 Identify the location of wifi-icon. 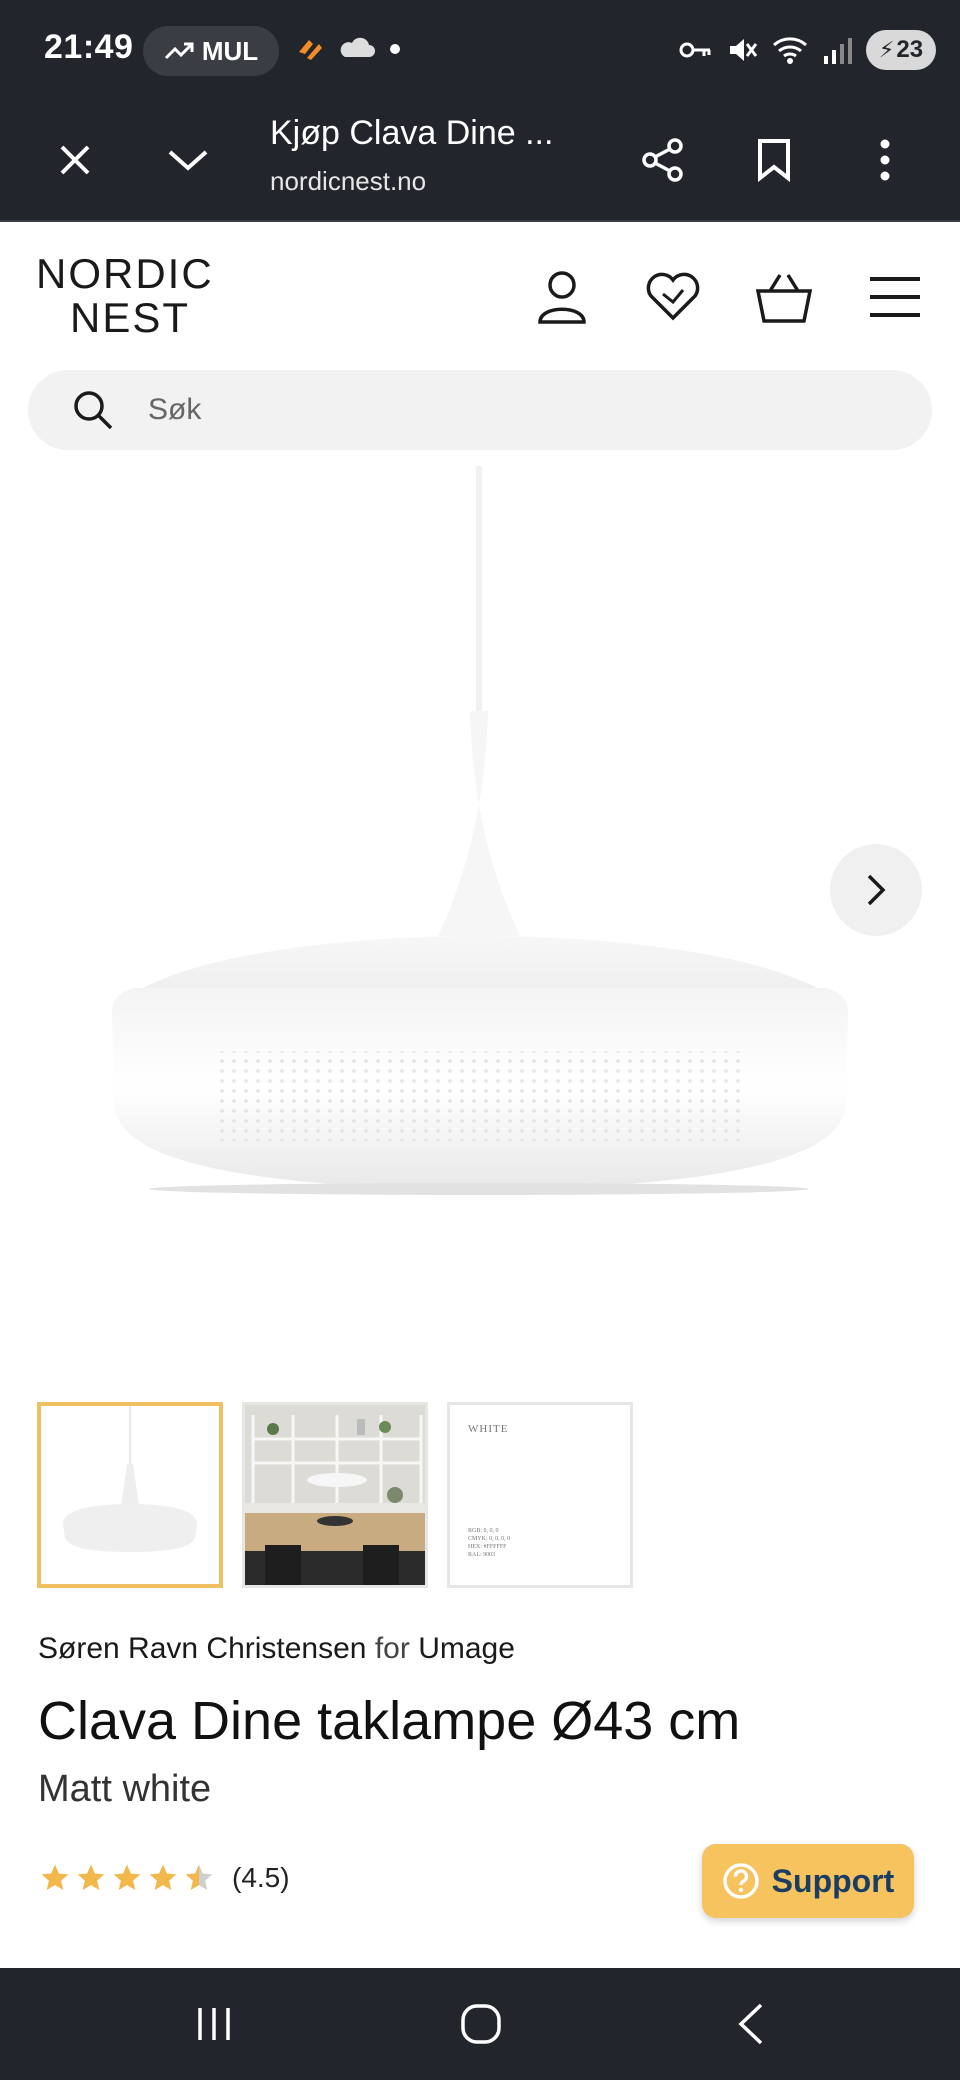
(790, 50).